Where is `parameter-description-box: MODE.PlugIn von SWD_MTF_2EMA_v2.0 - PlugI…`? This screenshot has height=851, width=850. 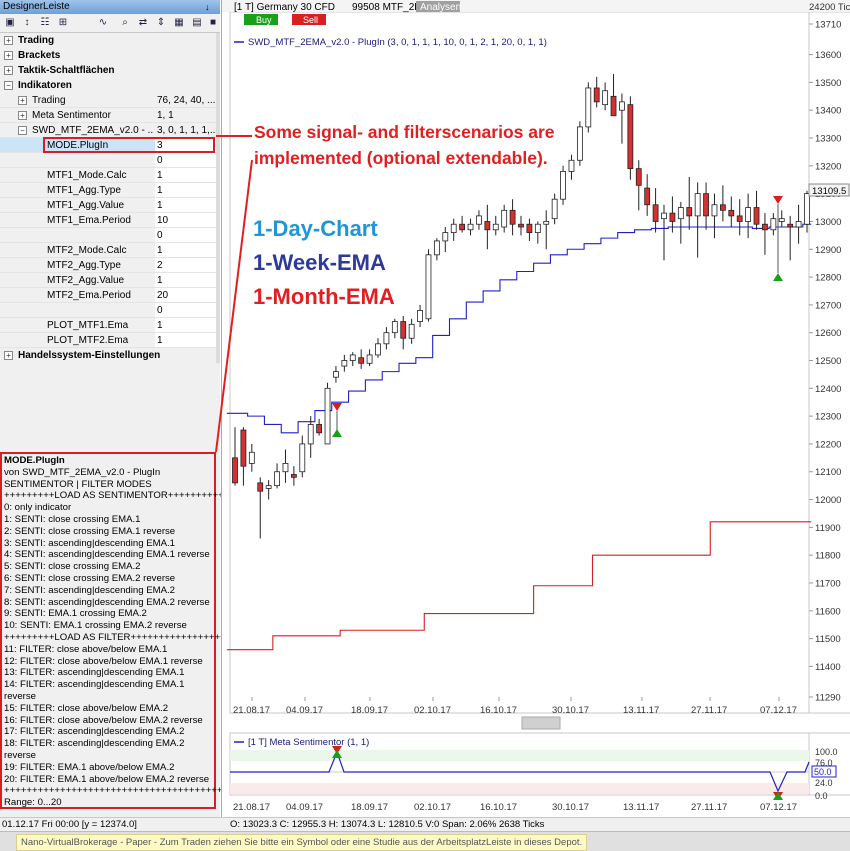 parameter-description-box: MODE.PlugIn von SWD_MTF_2EMA_v2.0 - PlugI… is located at coordinates (119, 630).